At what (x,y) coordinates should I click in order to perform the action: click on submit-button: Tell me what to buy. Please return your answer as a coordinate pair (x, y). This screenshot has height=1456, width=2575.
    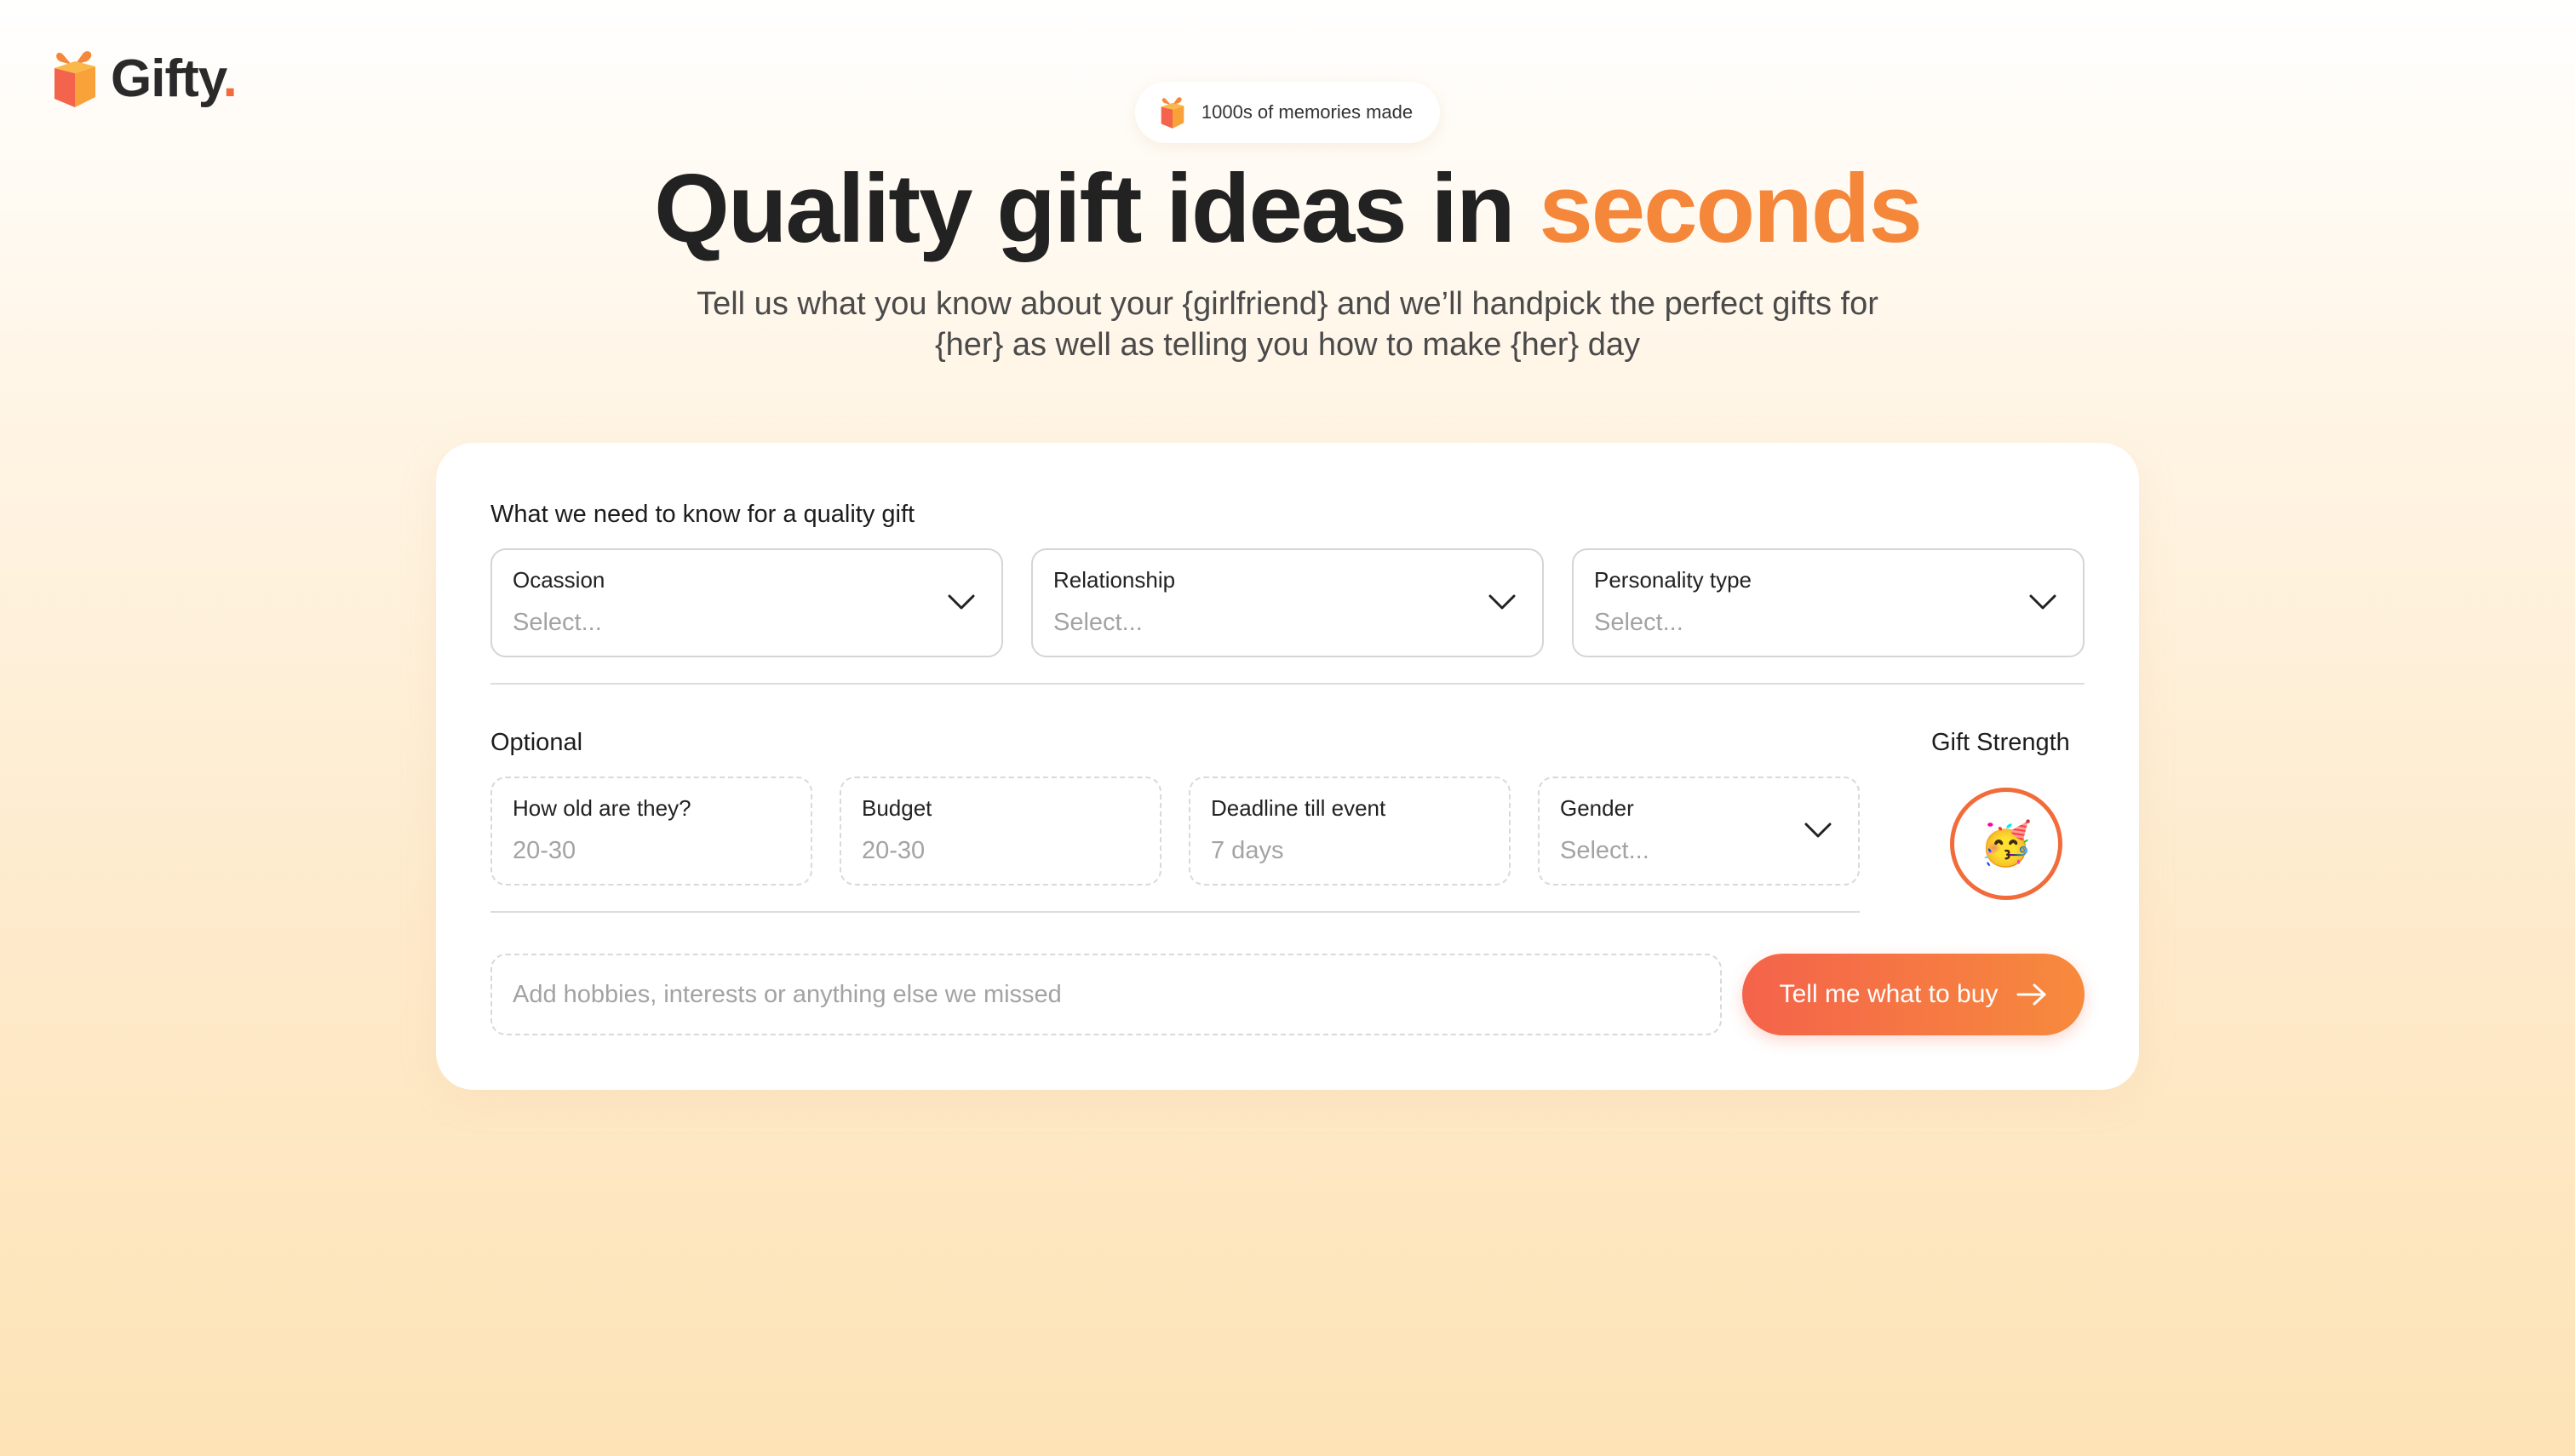
    Looking at the image, I should click on (1913, 995).